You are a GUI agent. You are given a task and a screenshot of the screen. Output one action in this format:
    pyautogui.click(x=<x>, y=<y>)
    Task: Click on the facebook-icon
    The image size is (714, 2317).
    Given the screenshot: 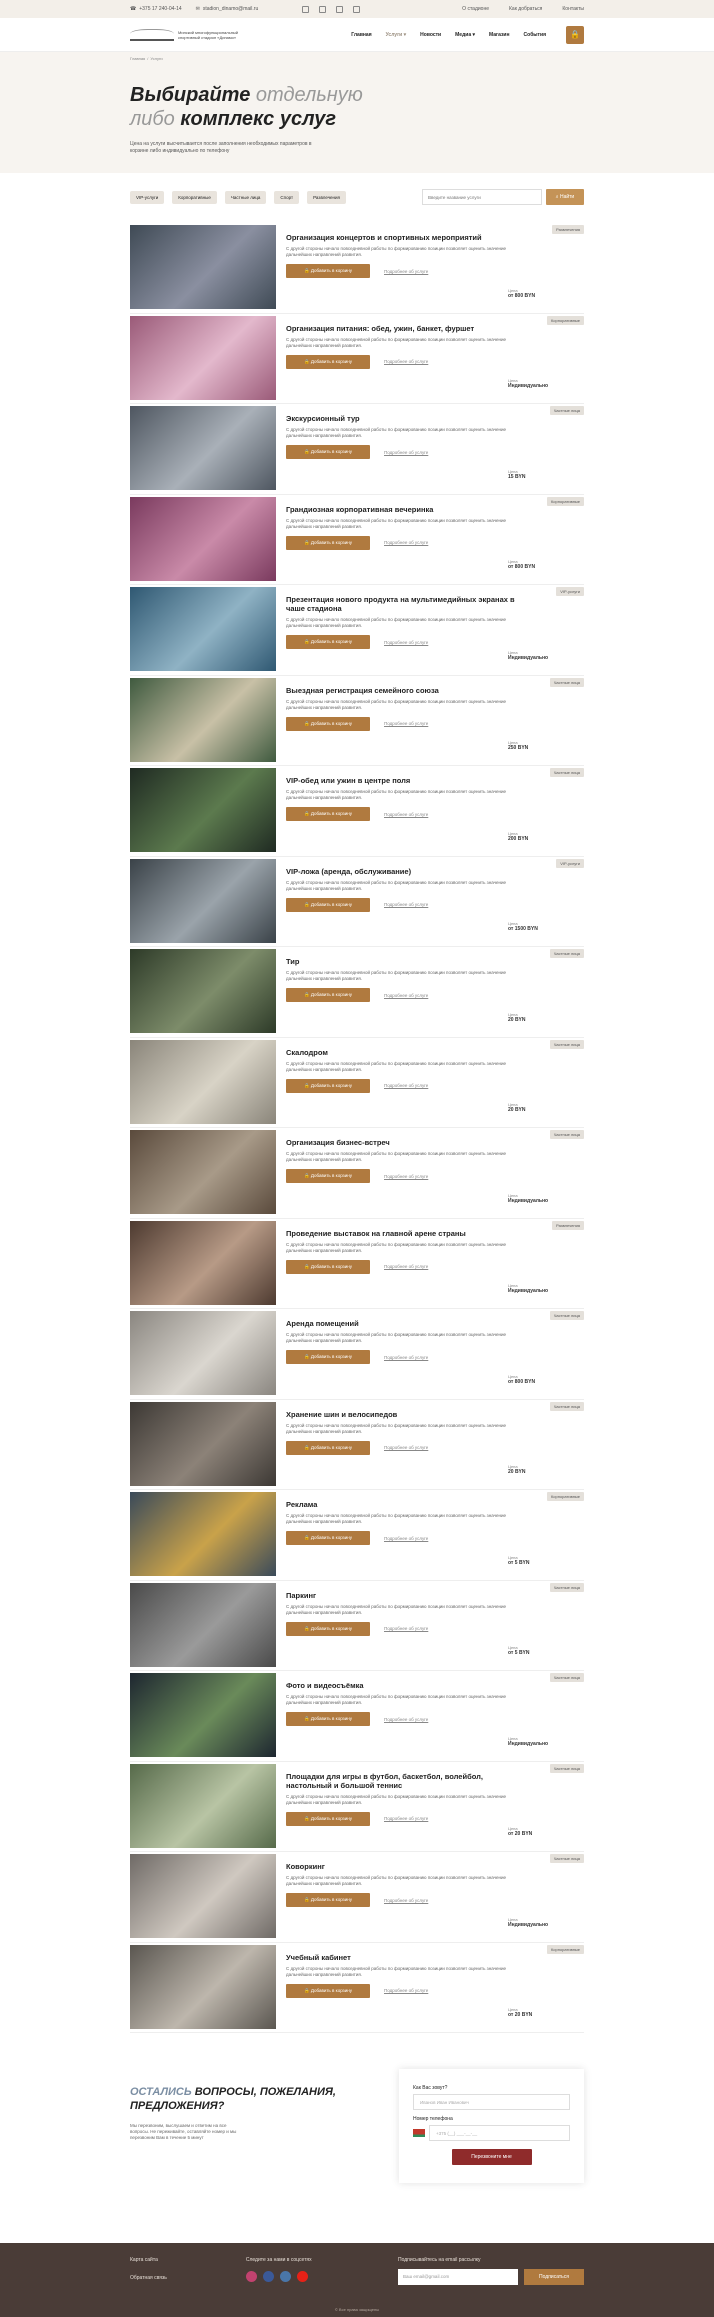 What is the action you would take?
    pyautogui.click(x=268, y=2276)
    